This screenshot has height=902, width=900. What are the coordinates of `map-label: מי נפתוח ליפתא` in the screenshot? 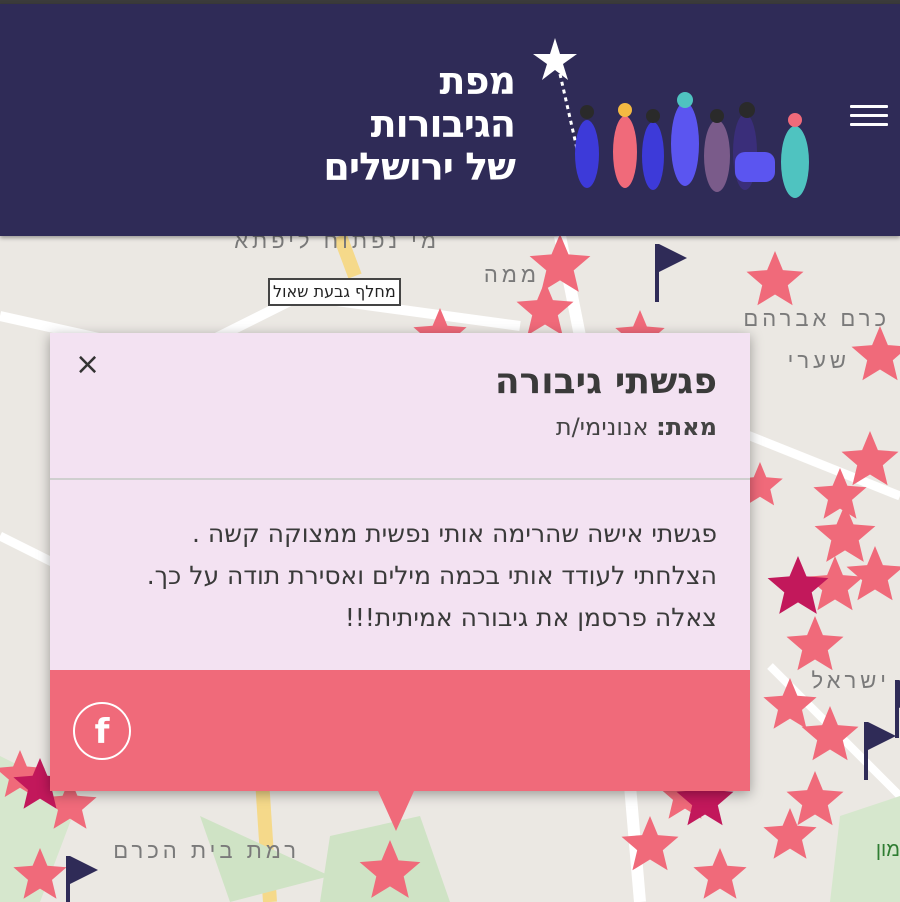 It's located at (337, 244).